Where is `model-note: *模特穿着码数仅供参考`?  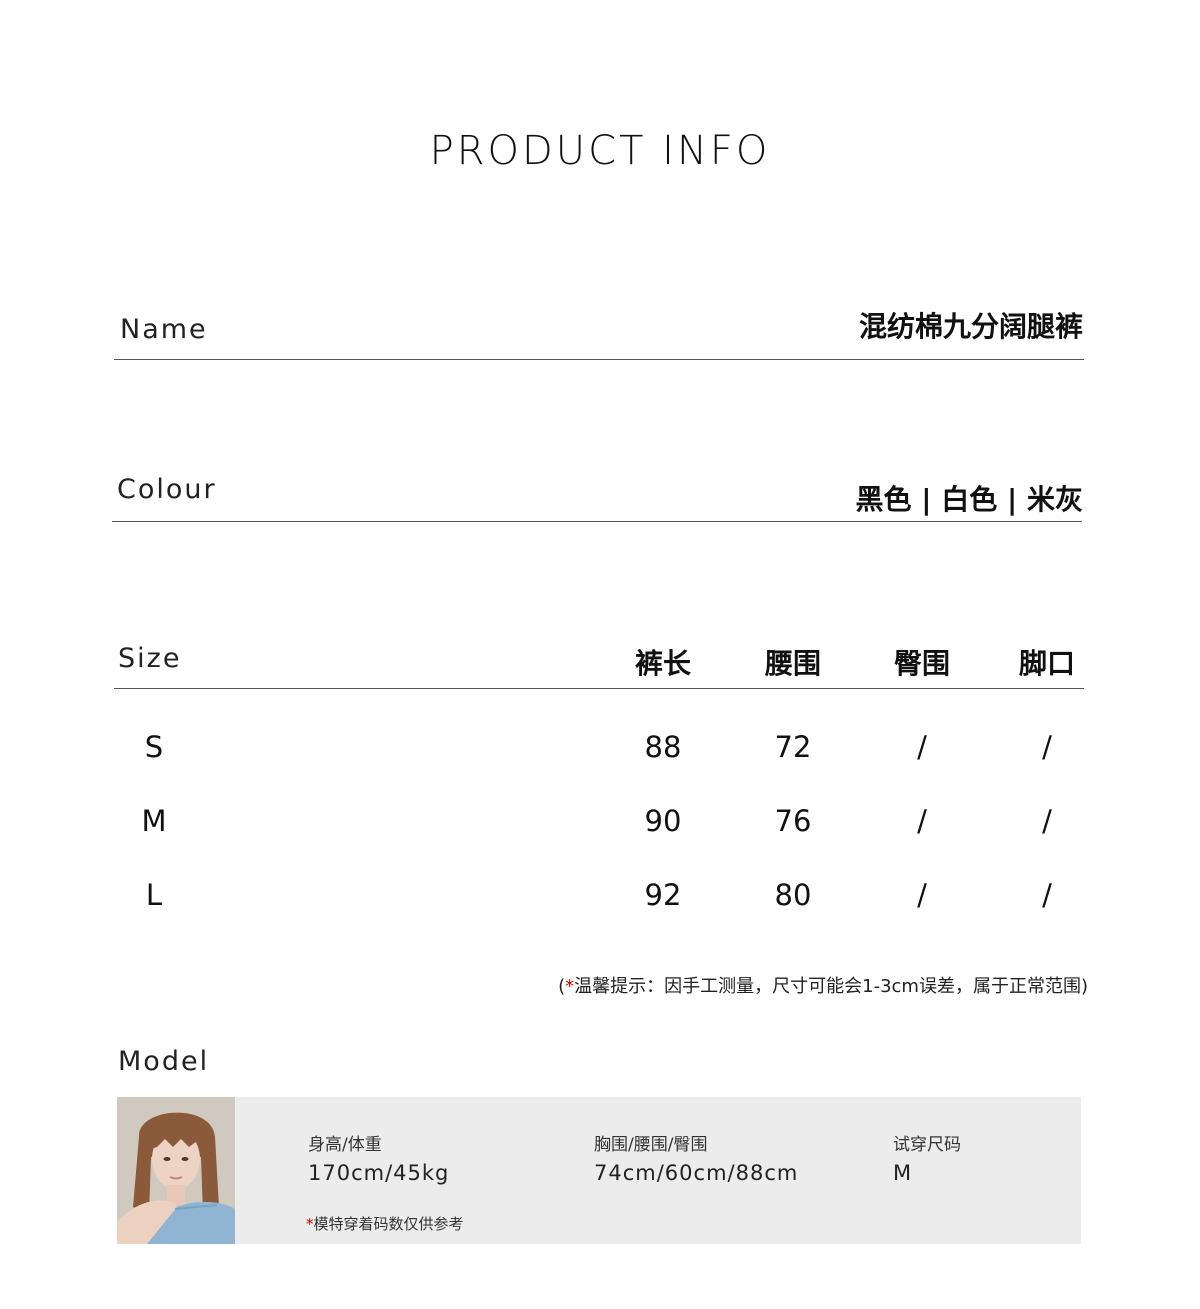
model-note: *模特穿着码数仅供参考 is located at coordinates (385, 1223).